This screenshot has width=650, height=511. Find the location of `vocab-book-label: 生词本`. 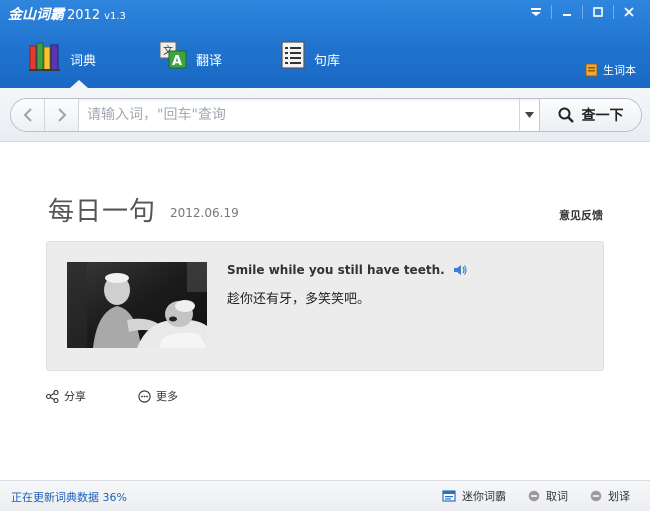

vocab-book-label: 生词本 is located at coordinates (619, 70).